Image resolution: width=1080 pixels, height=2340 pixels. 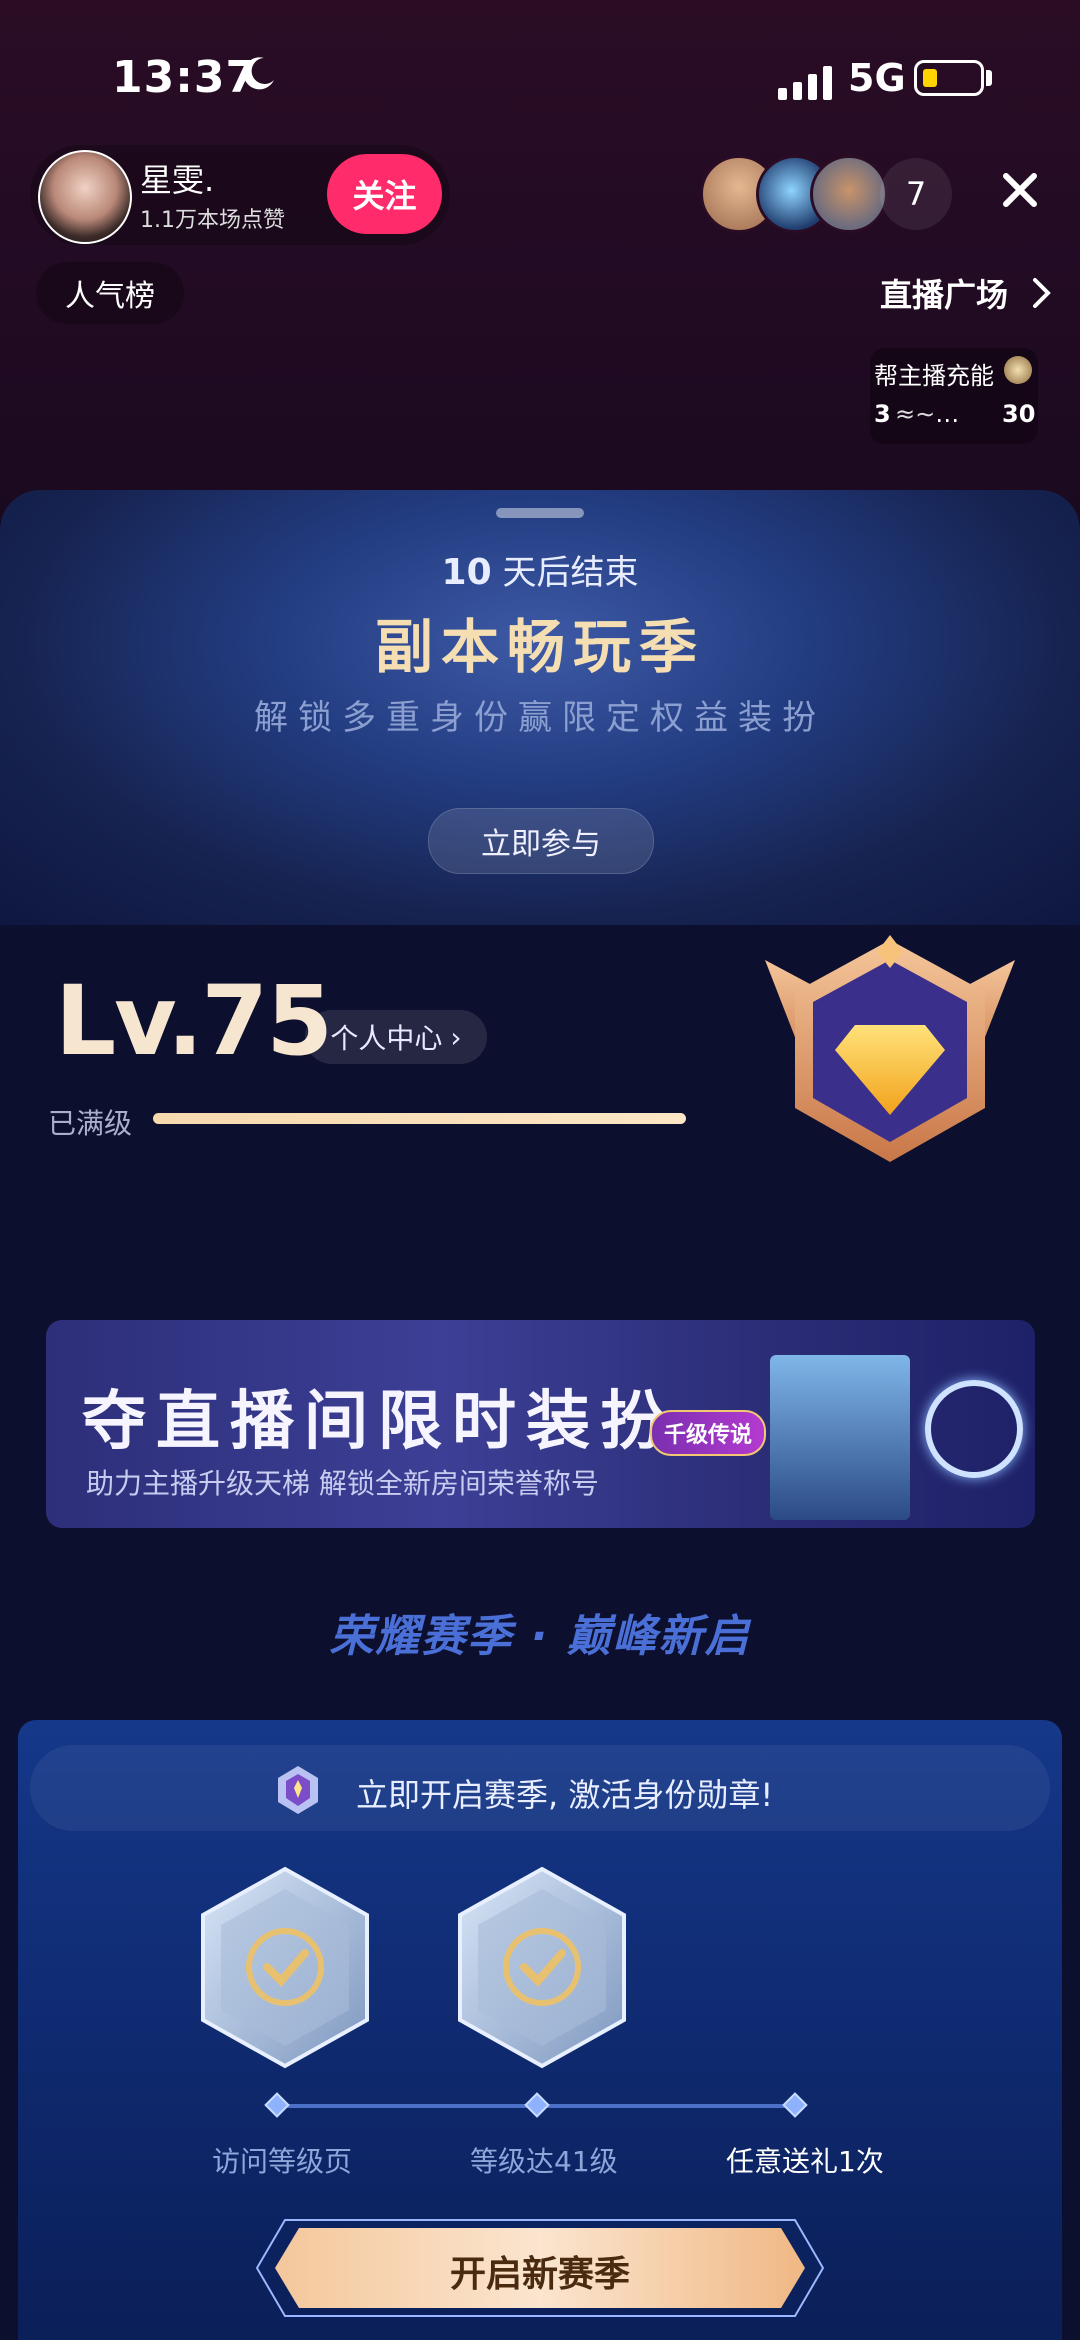 What do you see at coordinates (85, 197) in the screenshot?
I see `host-avatar` at bounding box center [85, 197].